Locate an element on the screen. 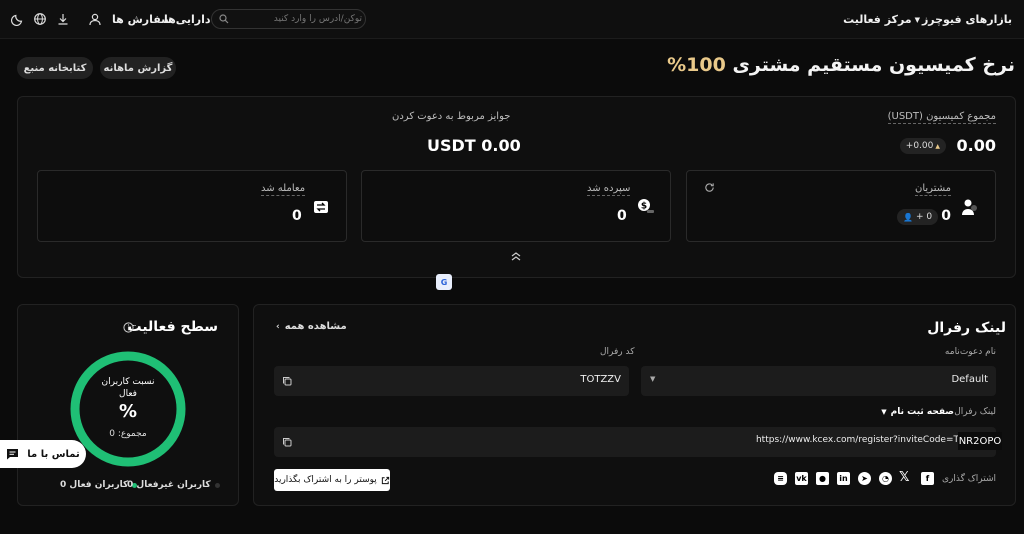  resource-library-button: کتابخانه منبع is located at coordinates (55, 68).